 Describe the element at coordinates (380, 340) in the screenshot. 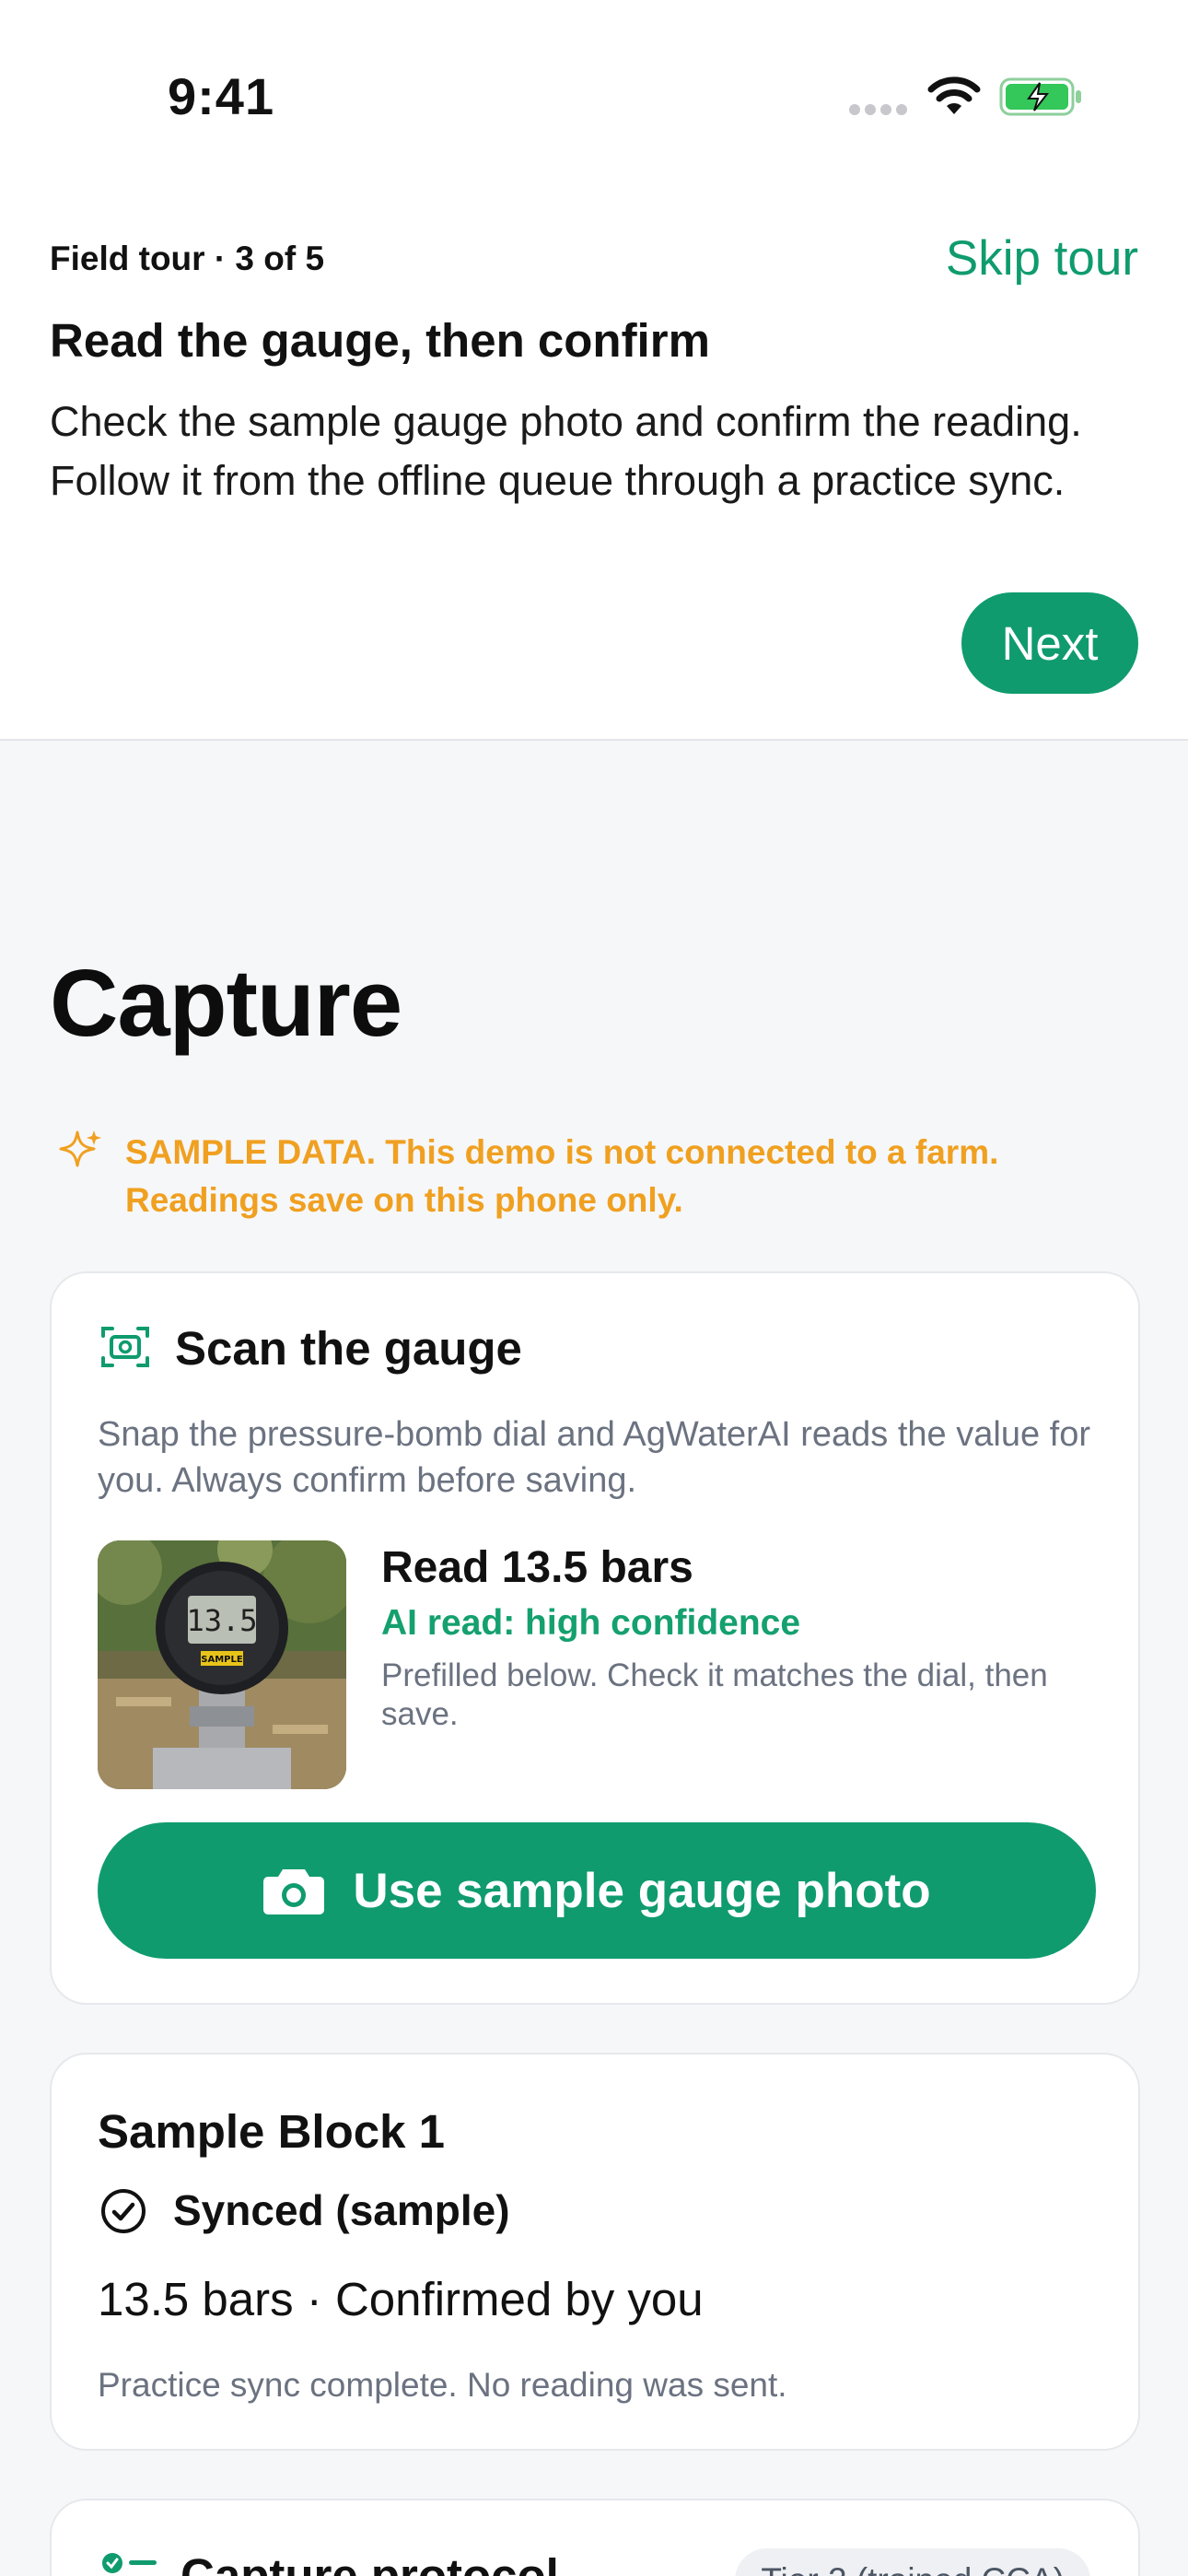

I see `tour-title: Read the gauge, then confirm` at that location.